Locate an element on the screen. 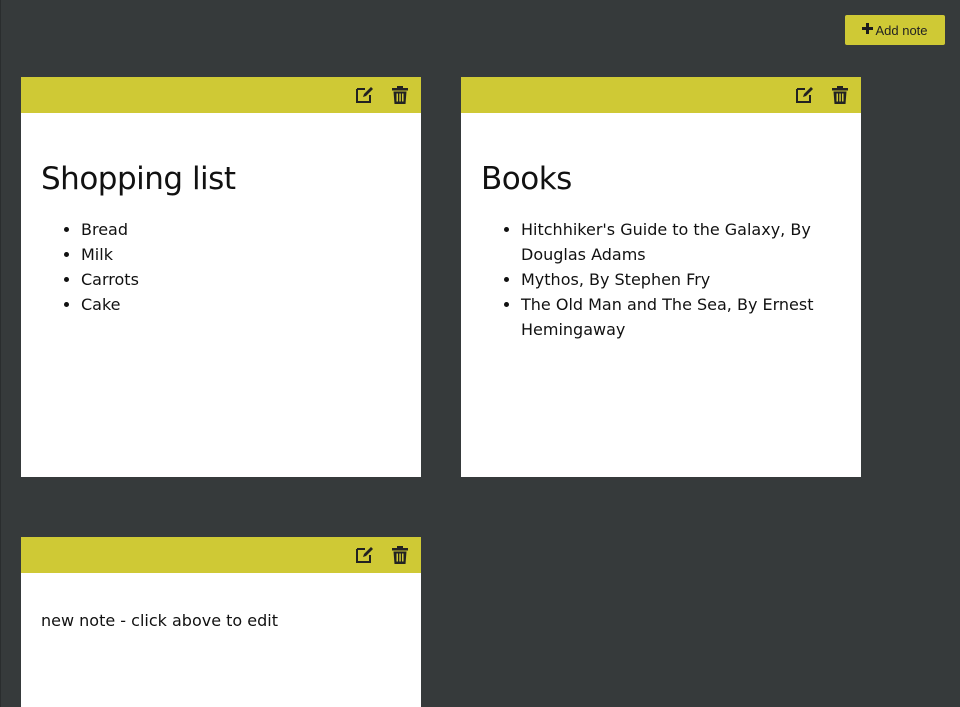 This screenshot has width=960, height=707. note-content: Shopping list Bread Milk Carrots Cake is located at coordinates (221, 238).